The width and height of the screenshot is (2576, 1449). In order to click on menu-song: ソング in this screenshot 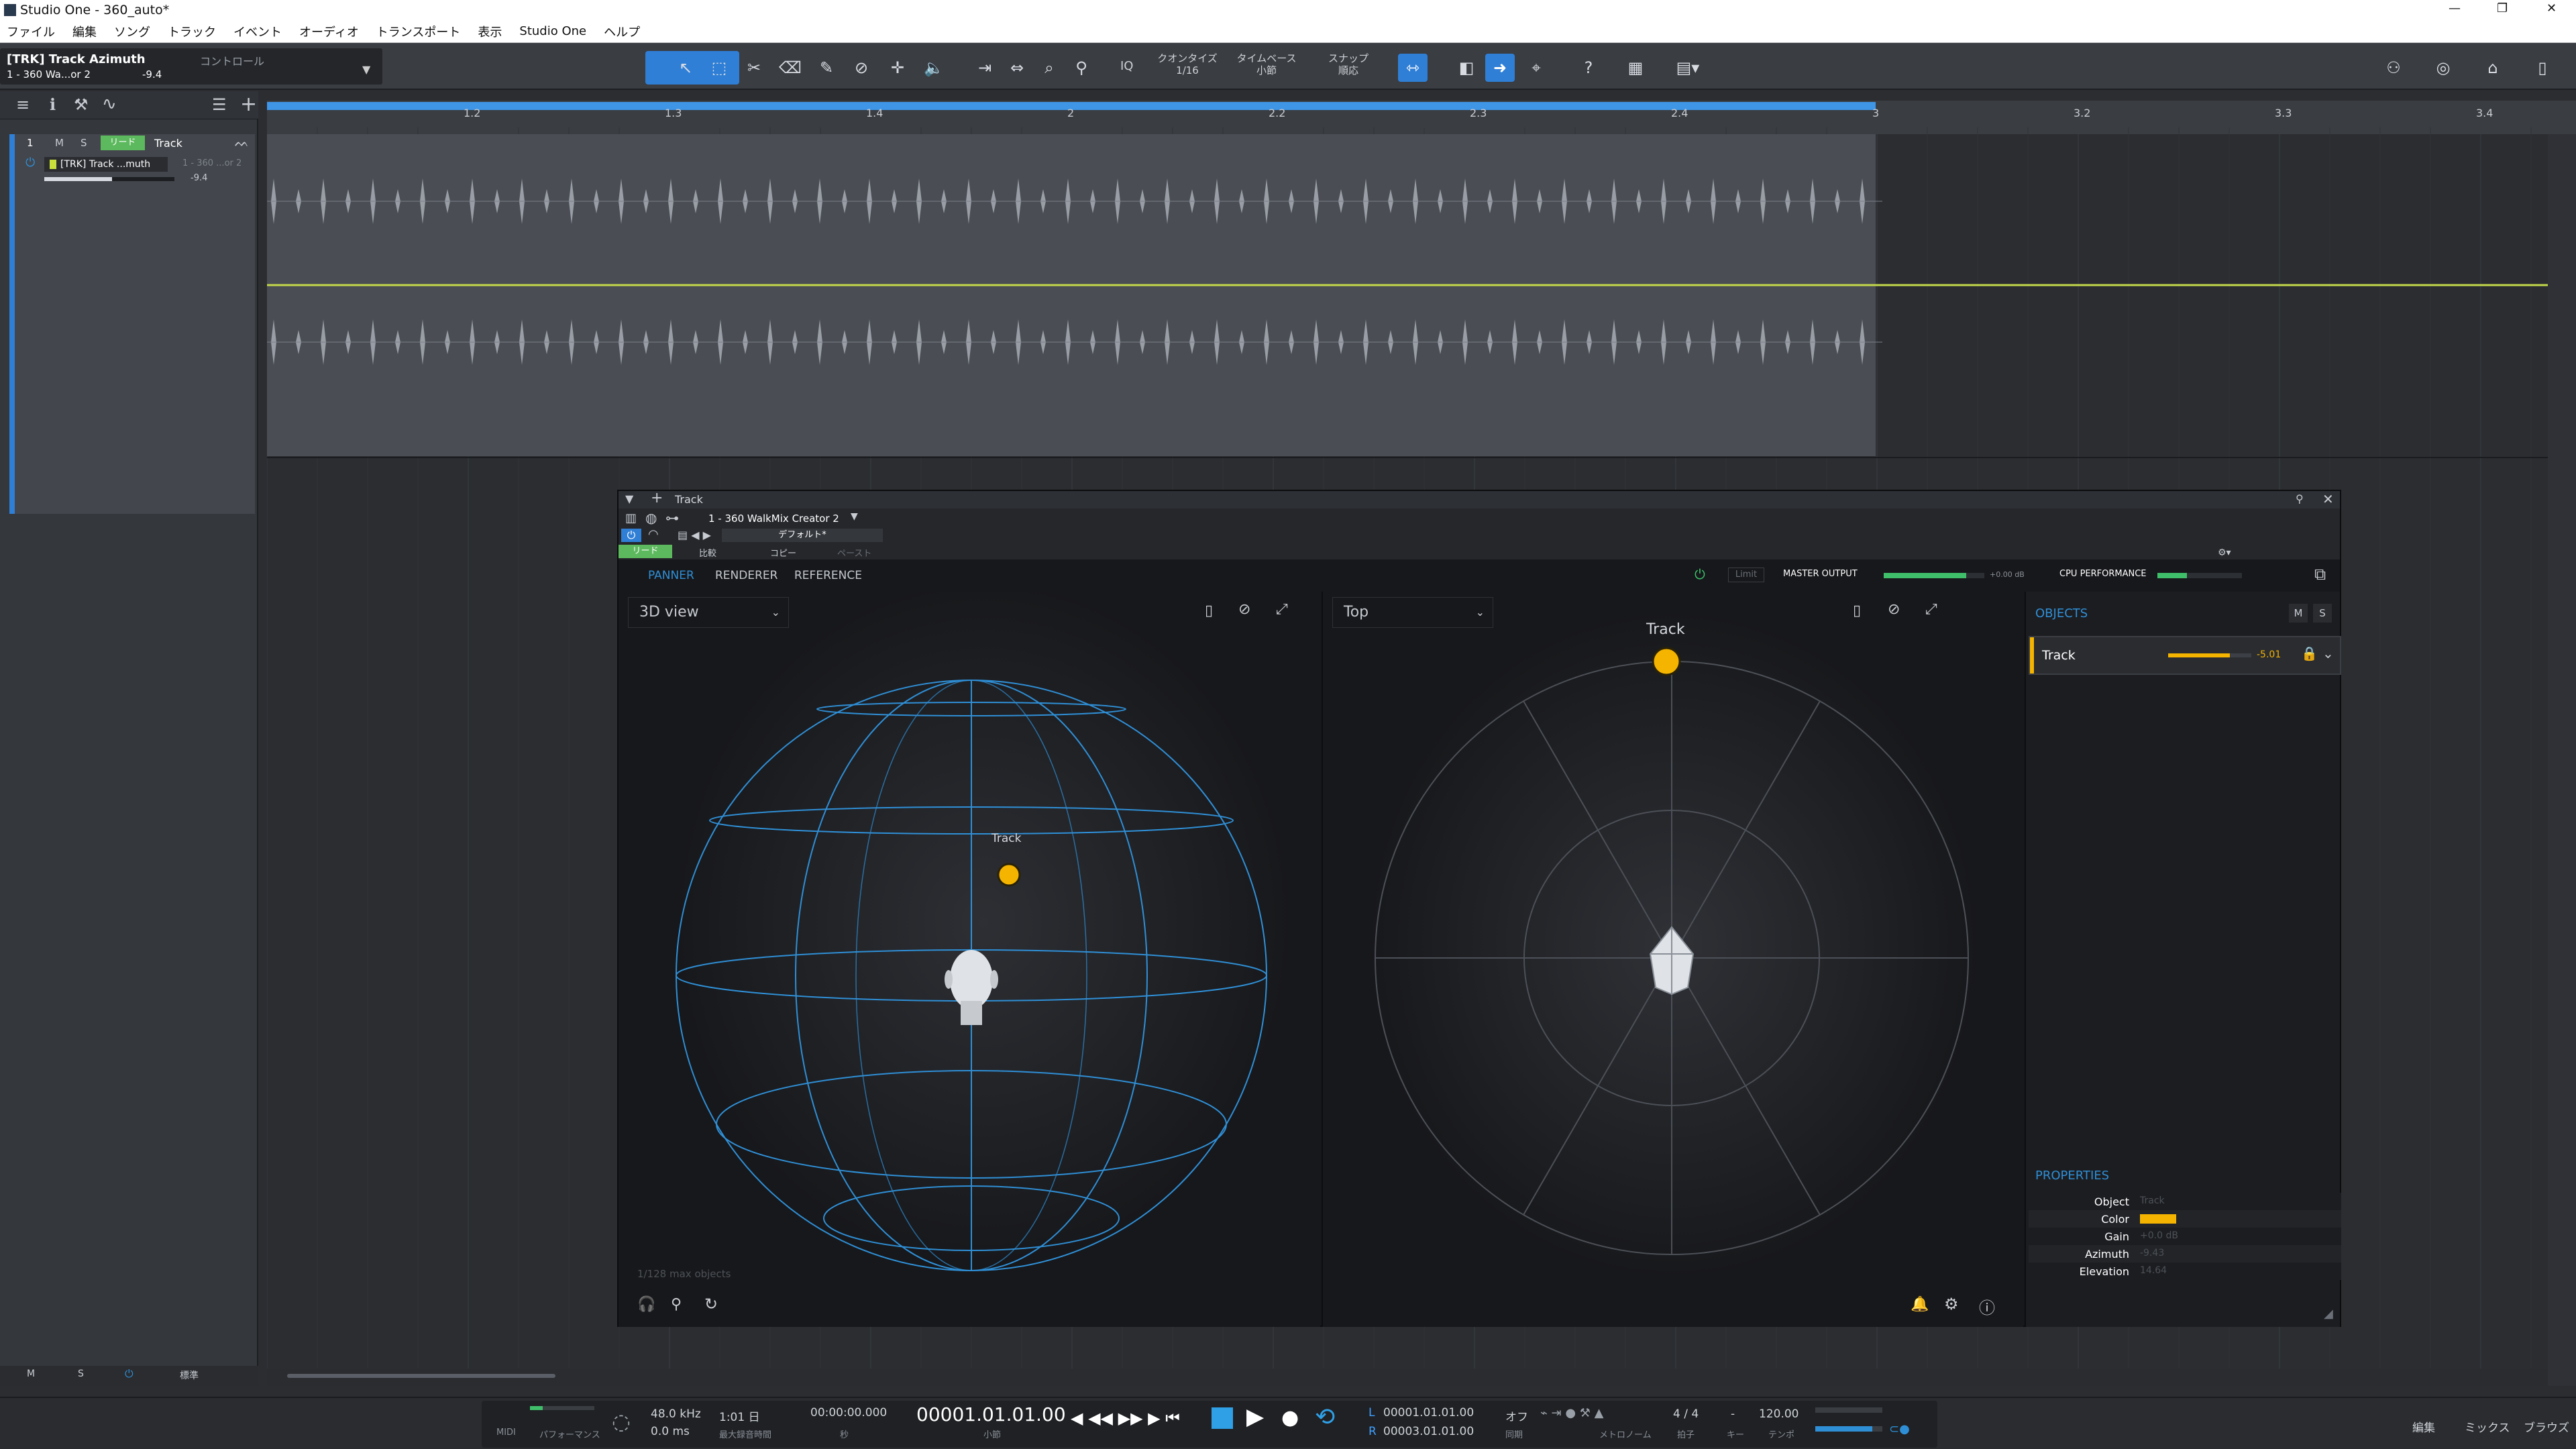, I will do `click(132, 31)`.